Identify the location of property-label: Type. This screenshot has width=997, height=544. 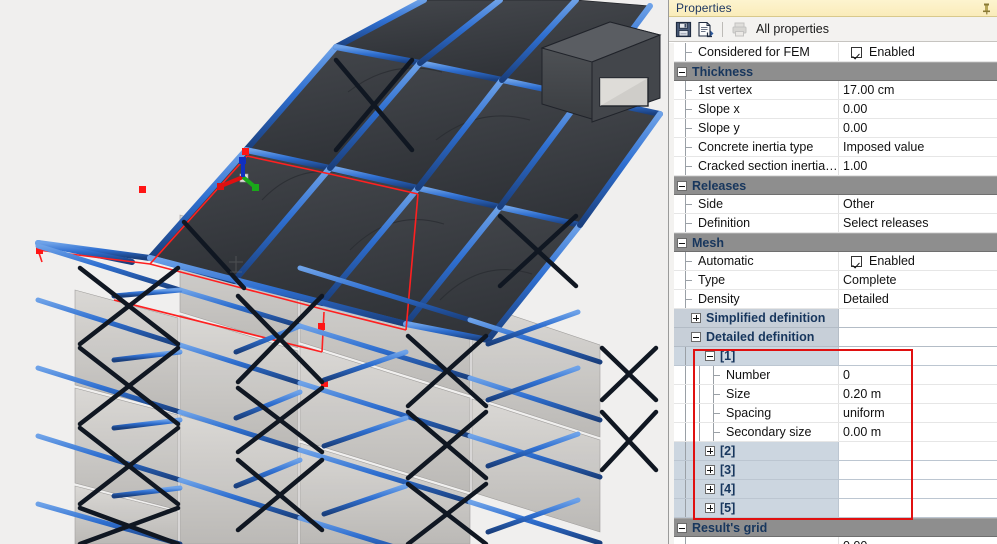
(712, 280).